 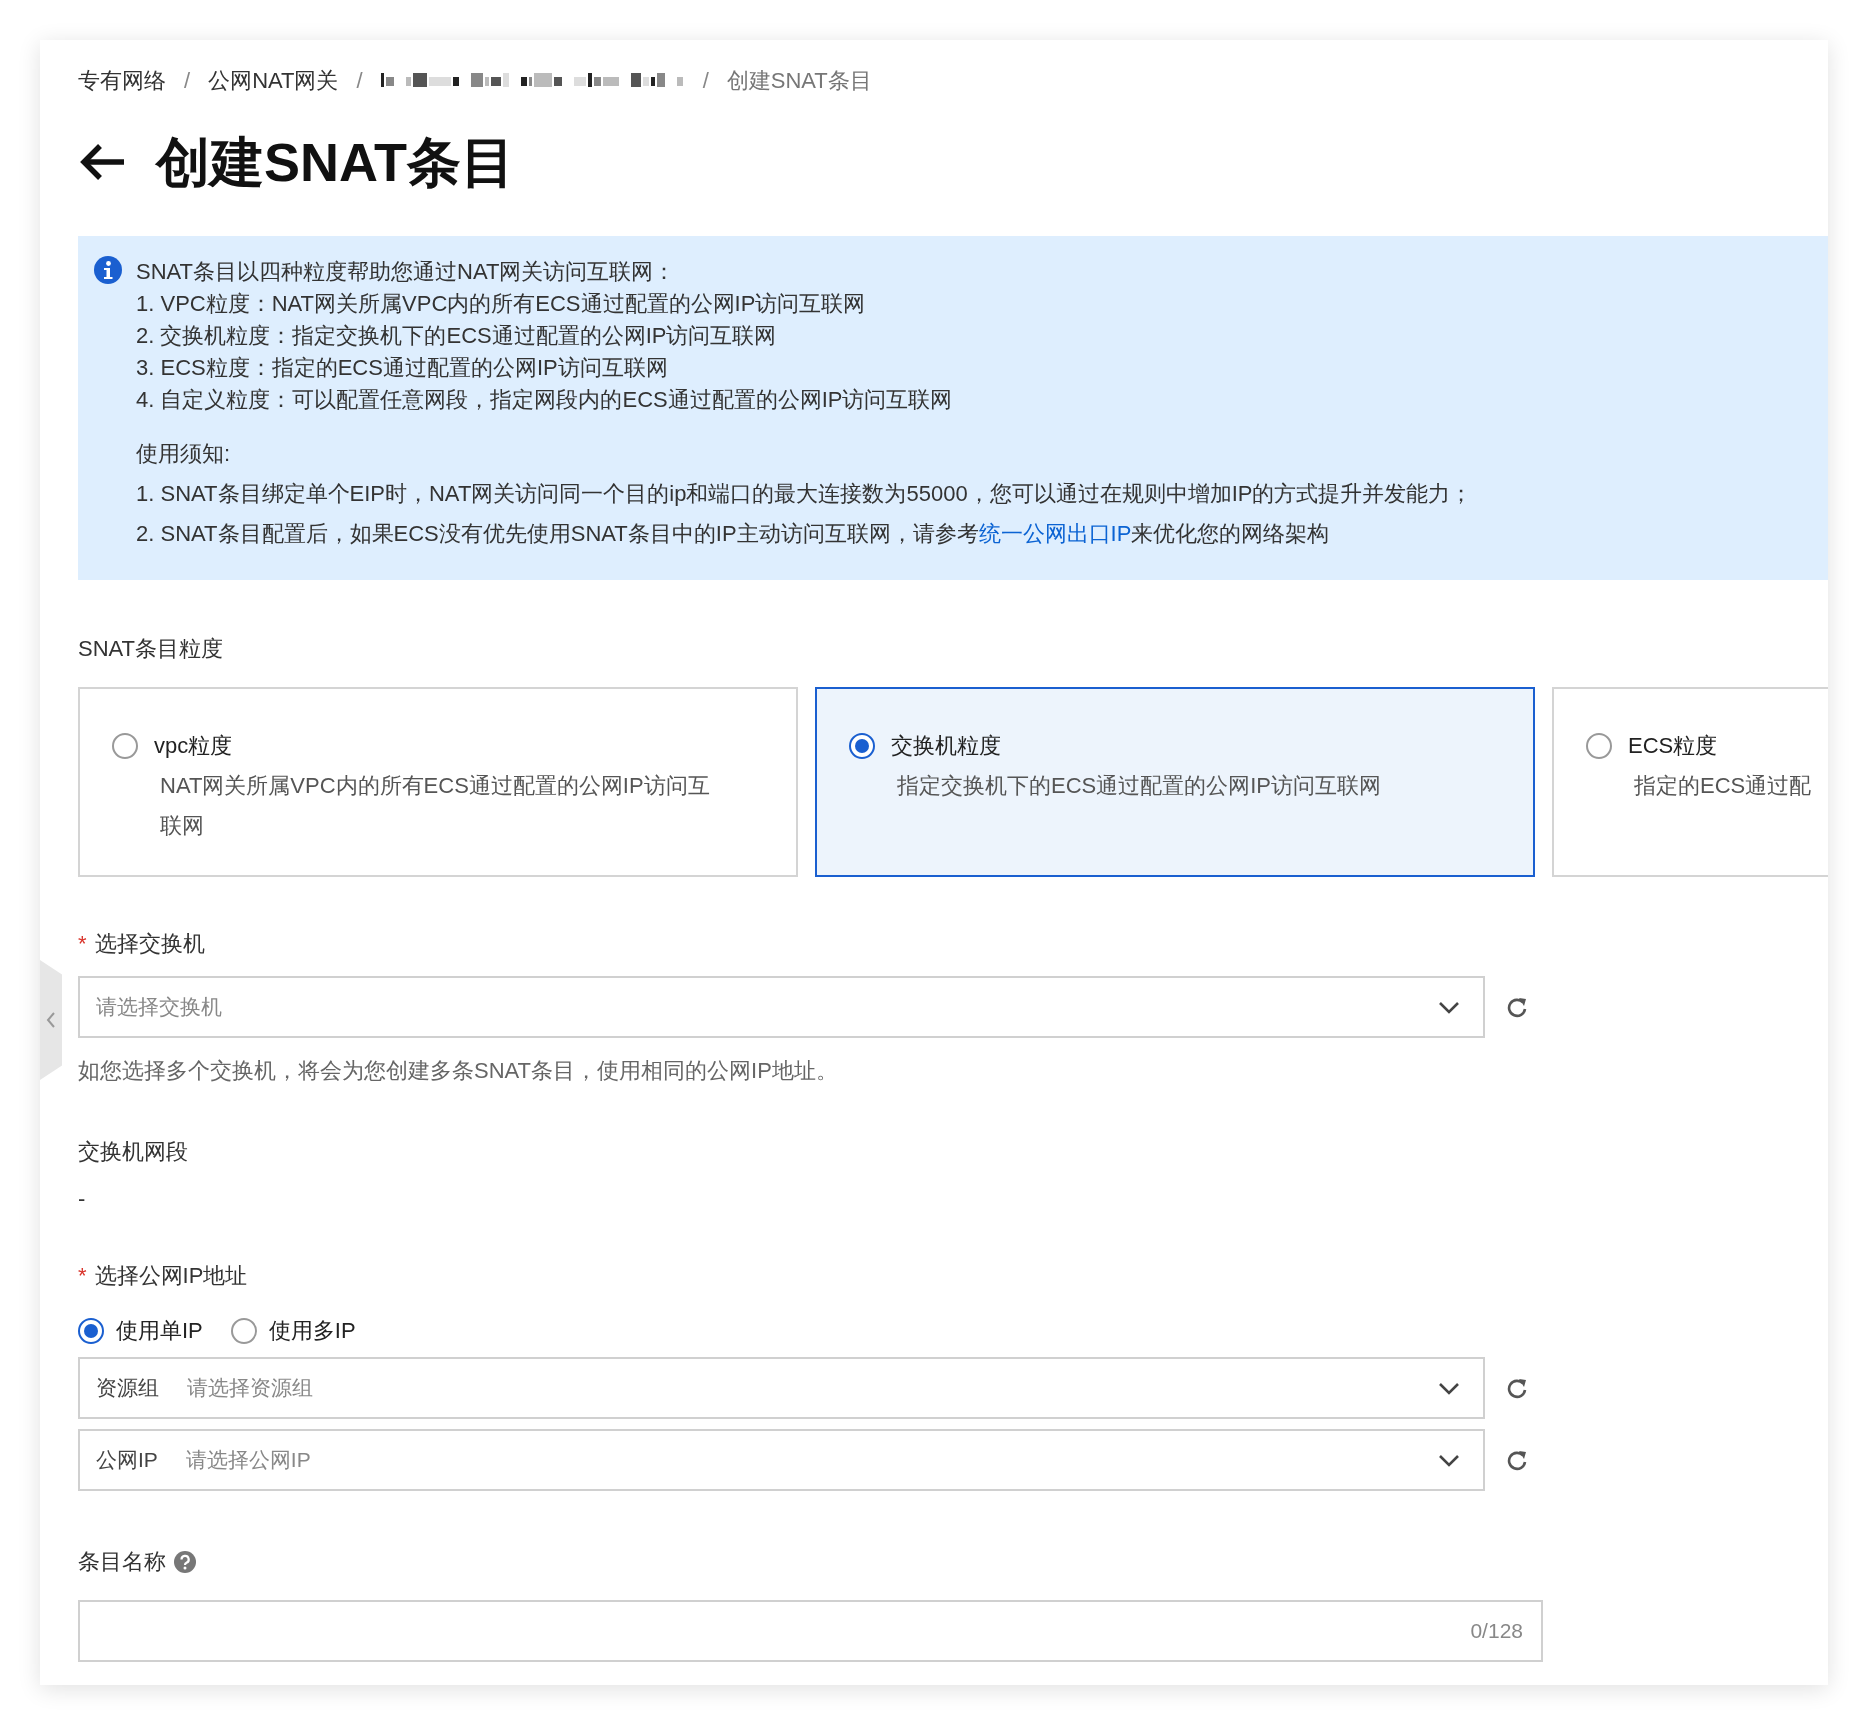 I want to click on field-label: 选择交换机, so click(x=149, y=944).